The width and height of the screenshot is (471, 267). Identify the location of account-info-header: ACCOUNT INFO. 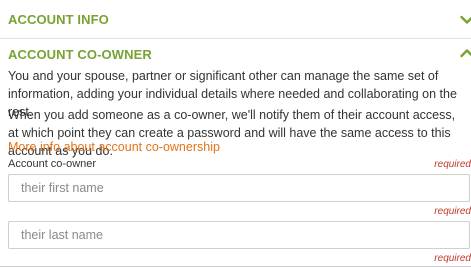
(239, 19).